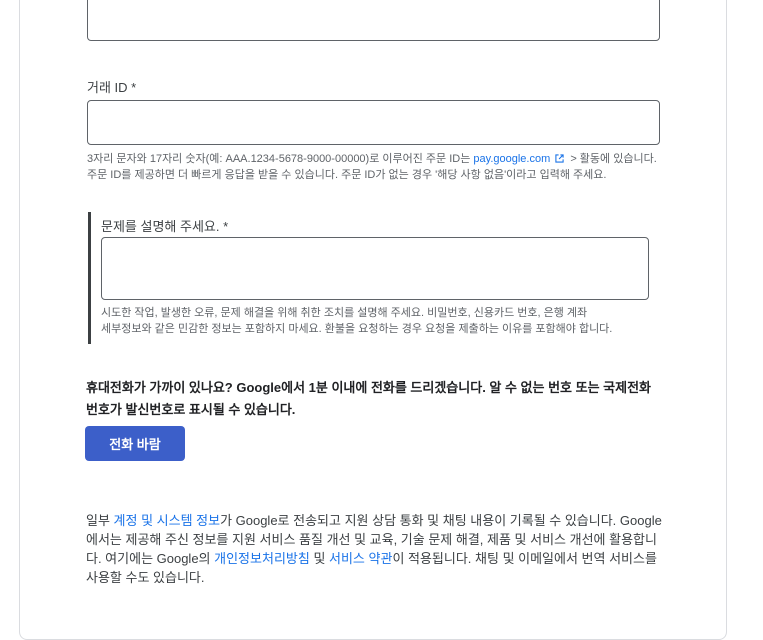 This screenshot has width=763, height=640. What do you see at coordinates (360, 558) in the screenshot?
I see `terms-of-service-link: 서비스 약관` at bounding box center [360, 558].